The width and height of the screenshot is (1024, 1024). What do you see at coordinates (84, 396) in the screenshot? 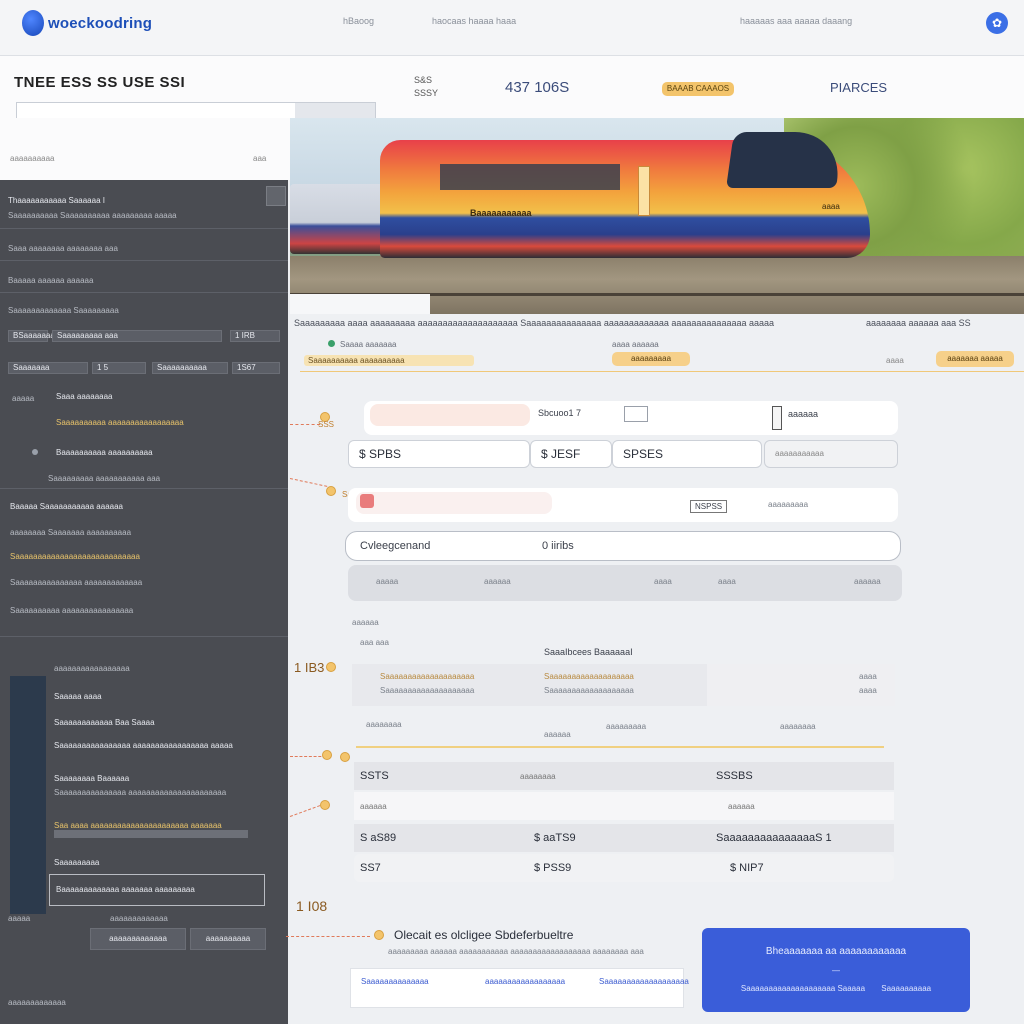
I see `sidebar-row: Saaa aaaaaaaa` at bounding box center [84, 396].